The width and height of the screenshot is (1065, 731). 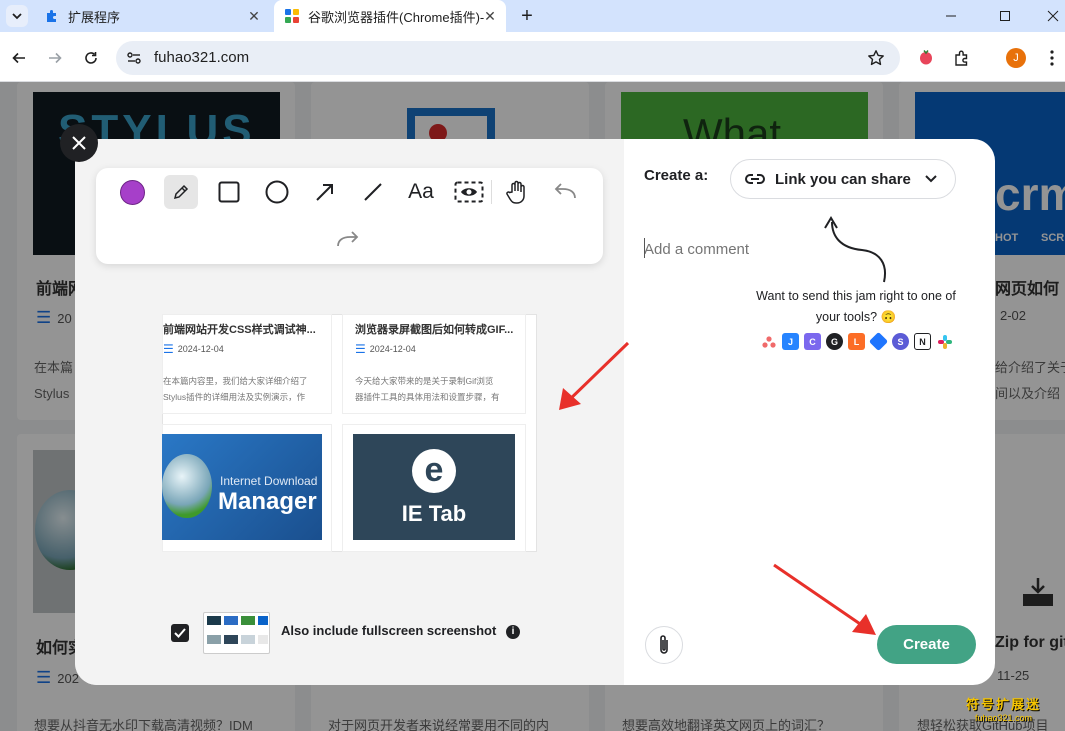 I want to click on pen-icon, so click(x=181, y=192).